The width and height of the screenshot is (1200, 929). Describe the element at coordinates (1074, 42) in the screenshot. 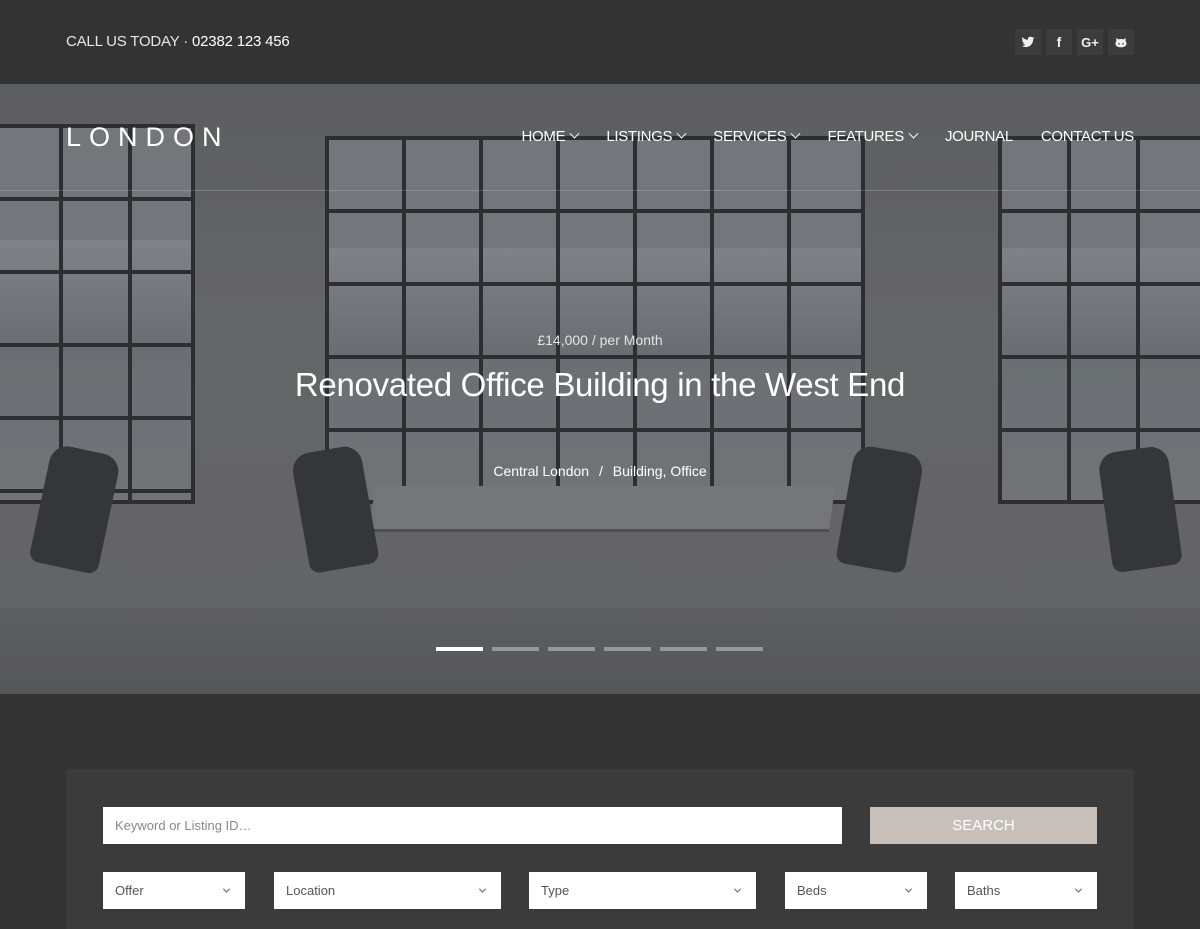

I see `social-links: f G+` at that location.